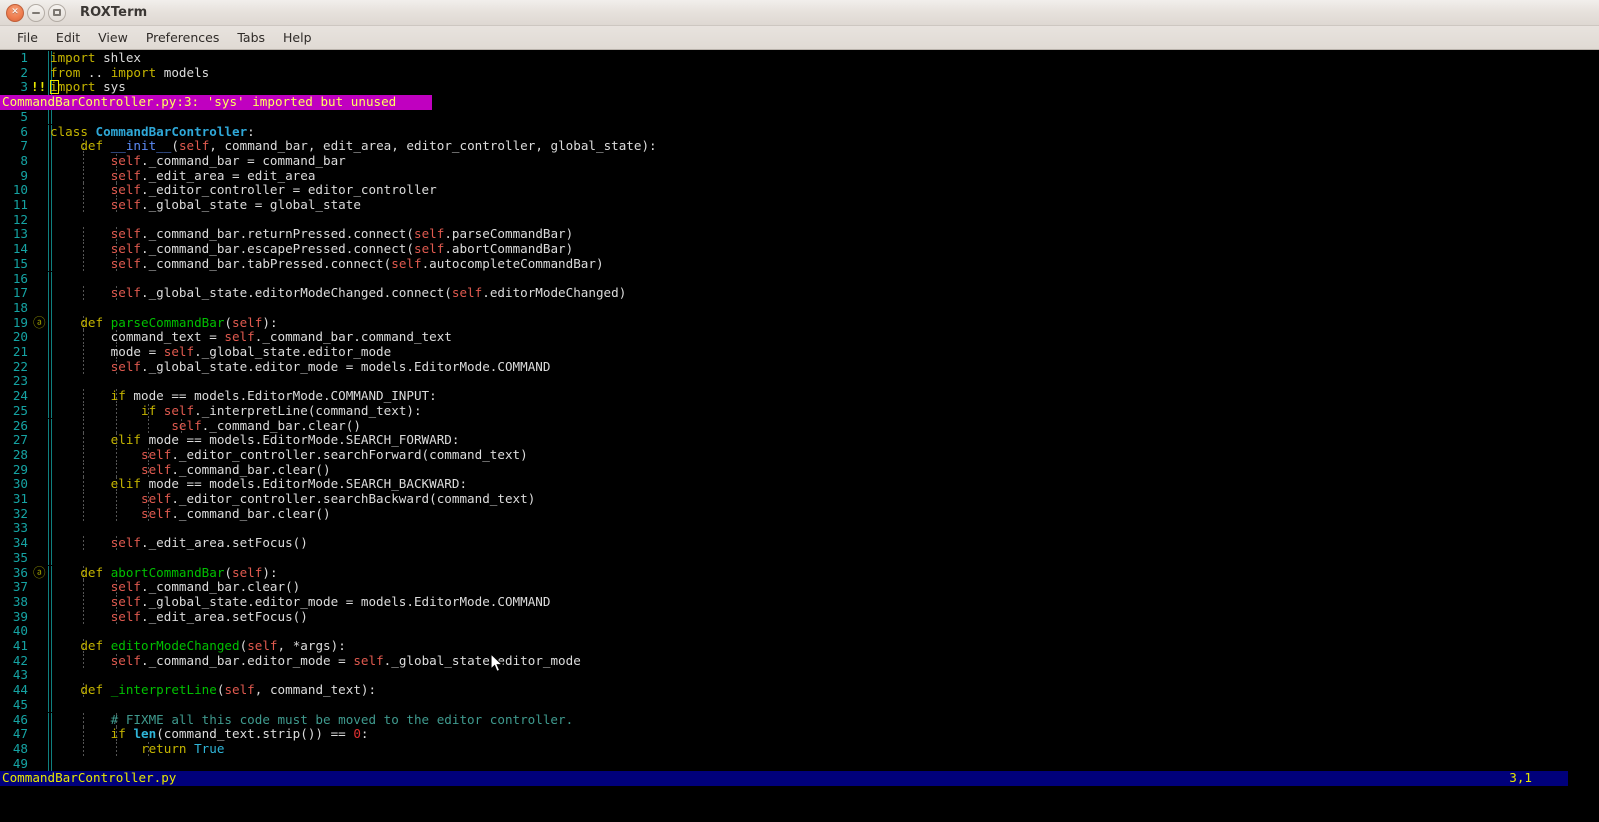 Image resolution: width=1599 pixels, height=822 pixels. What do you see at coordinates (784, 631) in the screenshot?
I see `editor-line: 40` at bounding box center [784, 631].